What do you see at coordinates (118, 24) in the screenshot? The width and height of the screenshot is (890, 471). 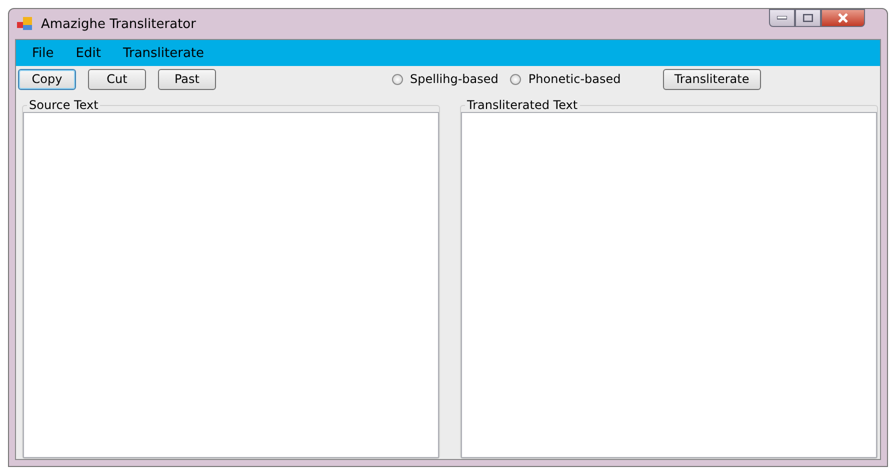 I see `window-title: Amazighe Transliterator` at bounding box center [118, 24].